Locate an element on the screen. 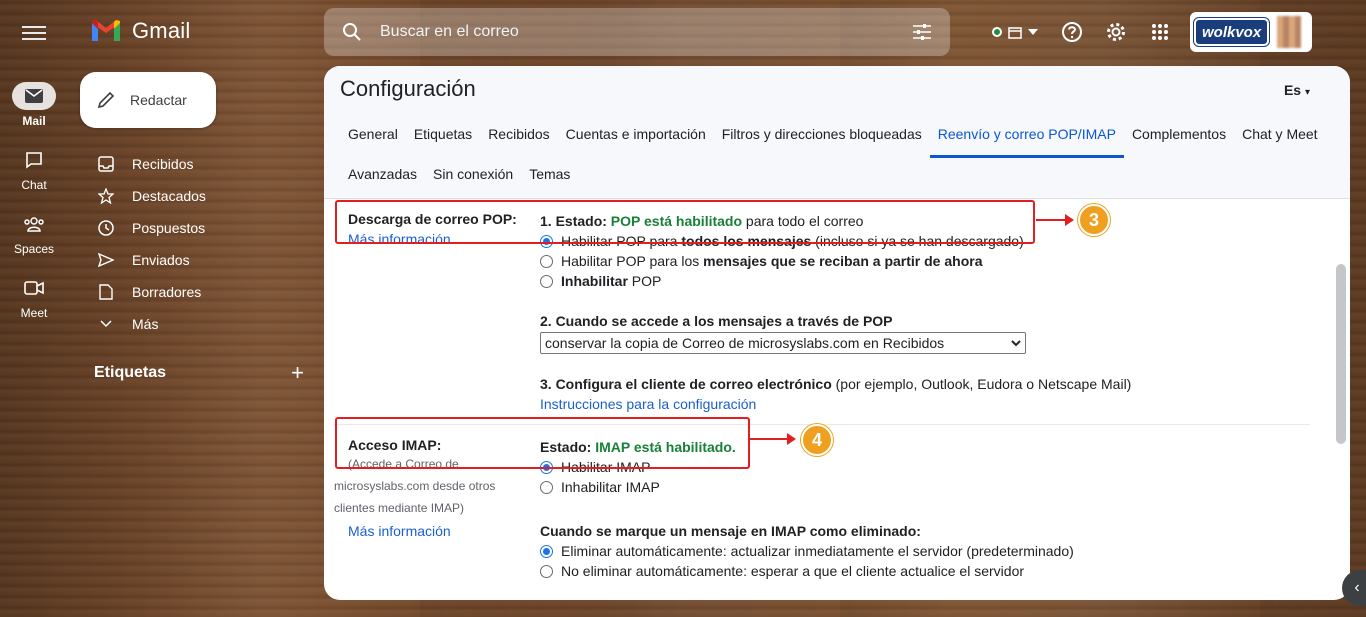 This screenshot has height=617, width=1366. compose-label: Redactar is located at coordinates (158, 100).